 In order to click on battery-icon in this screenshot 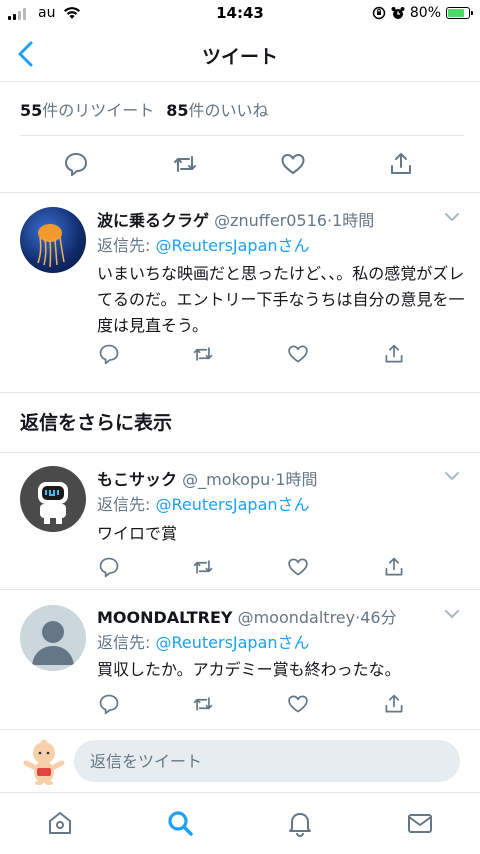, I will do `click(459, 13)`.